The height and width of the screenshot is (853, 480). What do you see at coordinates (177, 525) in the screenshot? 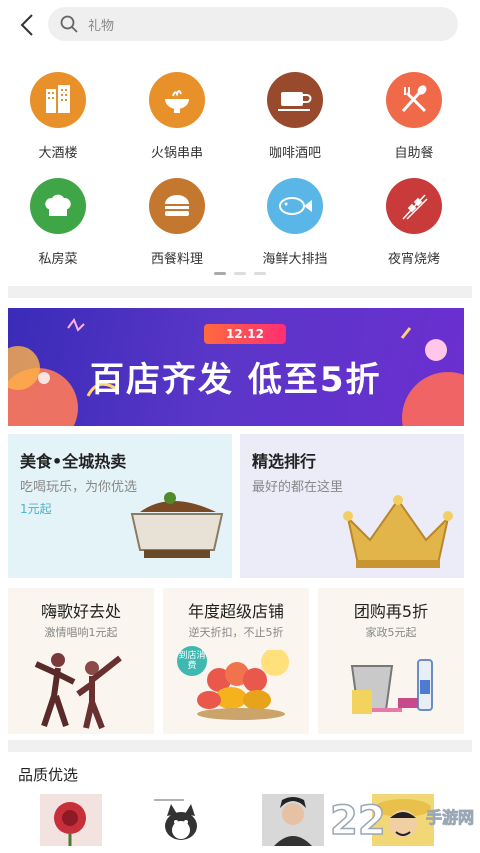
I see `food-dish-image` at bounding box center [177, 525].